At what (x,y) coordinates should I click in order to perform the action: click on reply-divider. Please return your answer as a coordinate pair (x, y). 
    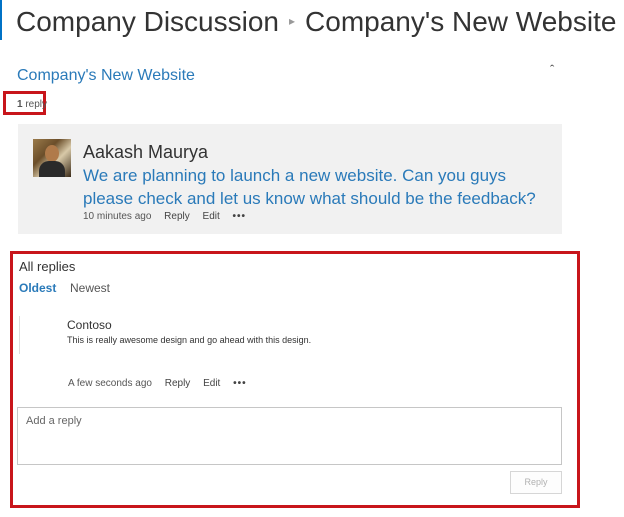
    Looking at the image, I should click on (19, 335).